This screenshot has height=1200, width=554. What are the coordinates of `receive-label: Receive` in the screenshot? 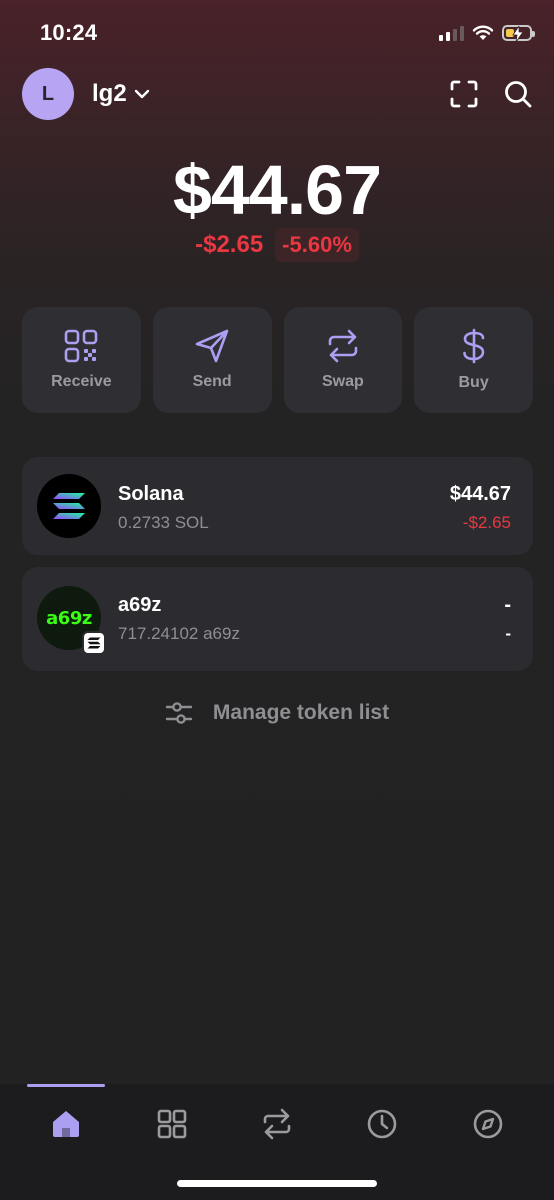 It's located at (81, 381).